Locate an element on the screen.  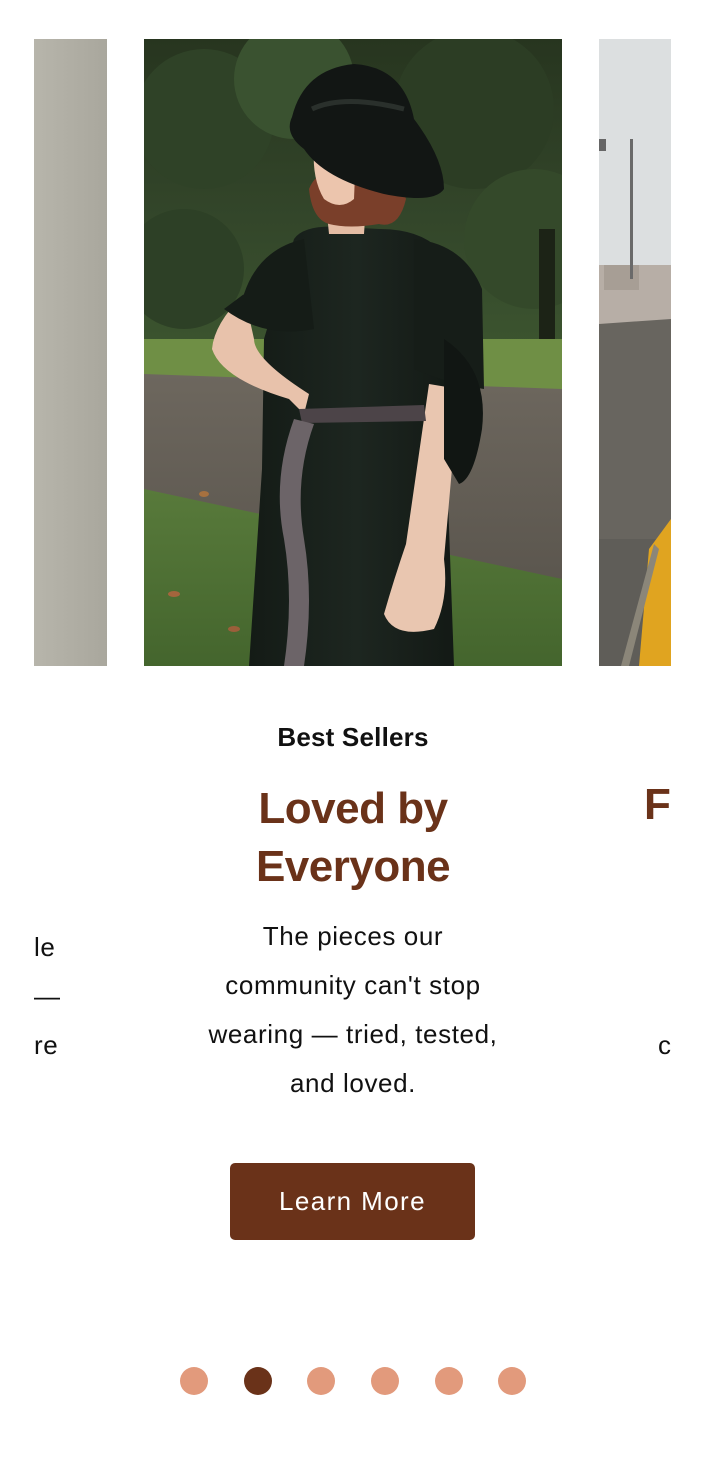
slide-next-text: F c is located at coordinates (635, 910).